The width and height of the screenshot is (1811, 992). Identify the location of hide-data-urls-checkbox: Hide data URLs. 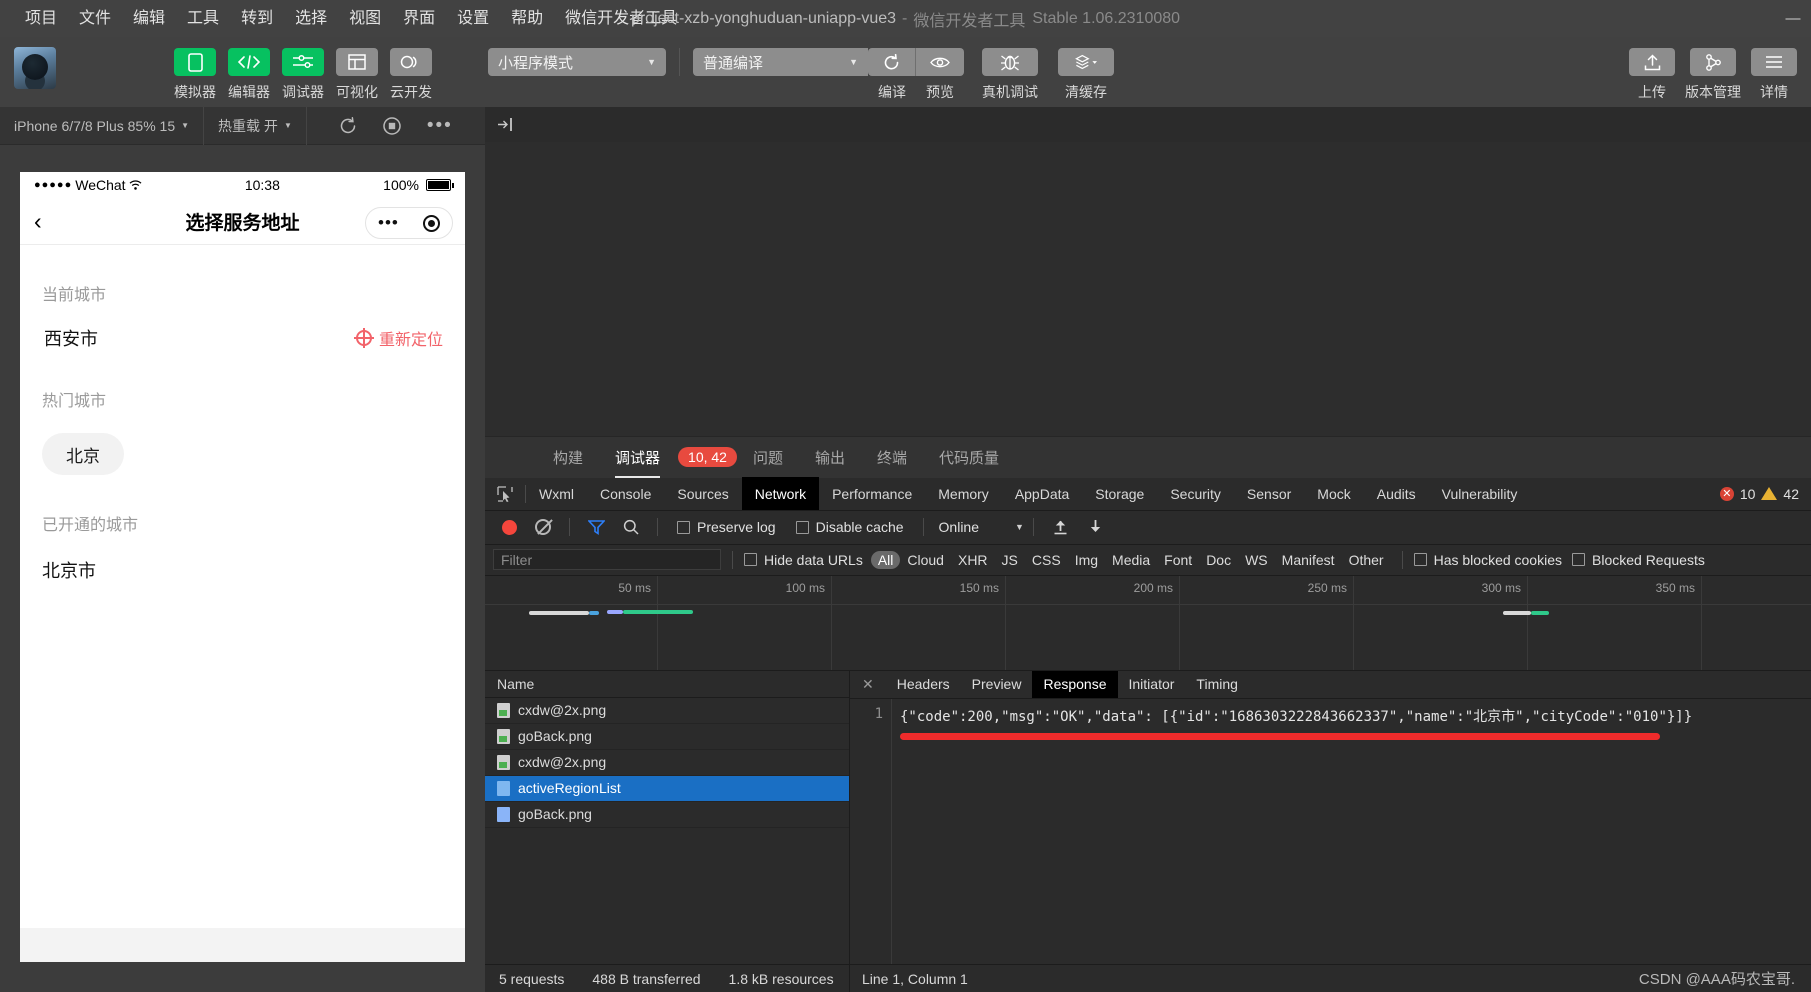
(803, 560).